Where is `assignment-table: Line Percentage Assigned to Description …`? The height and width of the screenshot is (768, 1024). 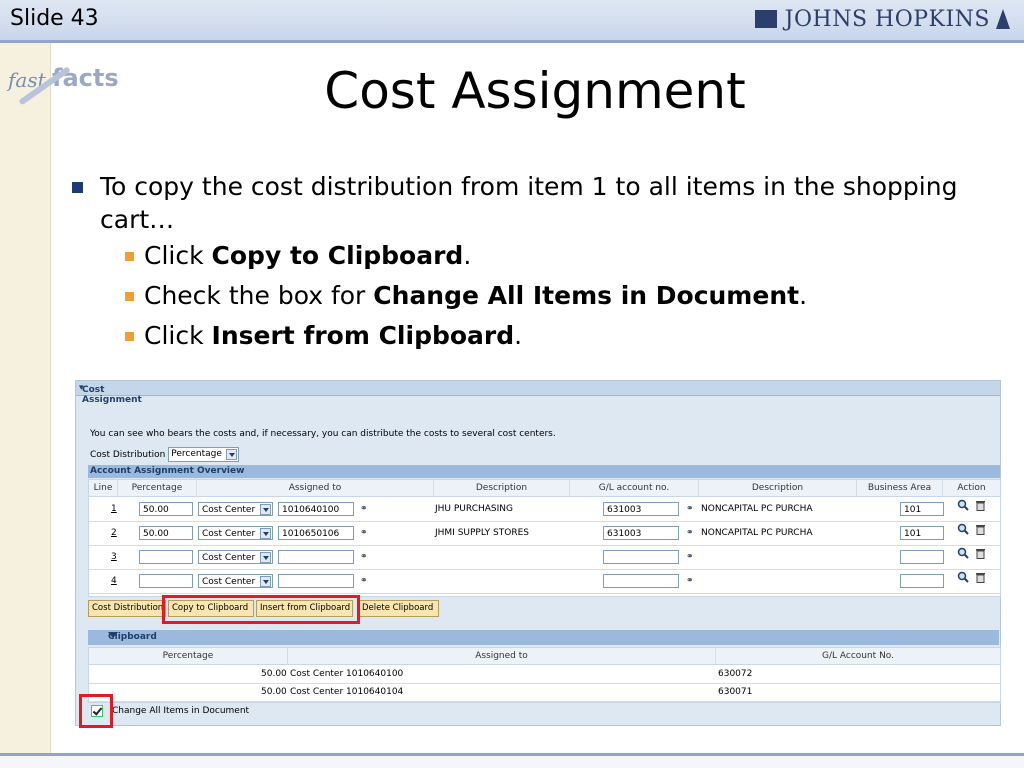
assignment-table: Line Percentage Assigned to Description … is located at coordinates (544, 538).